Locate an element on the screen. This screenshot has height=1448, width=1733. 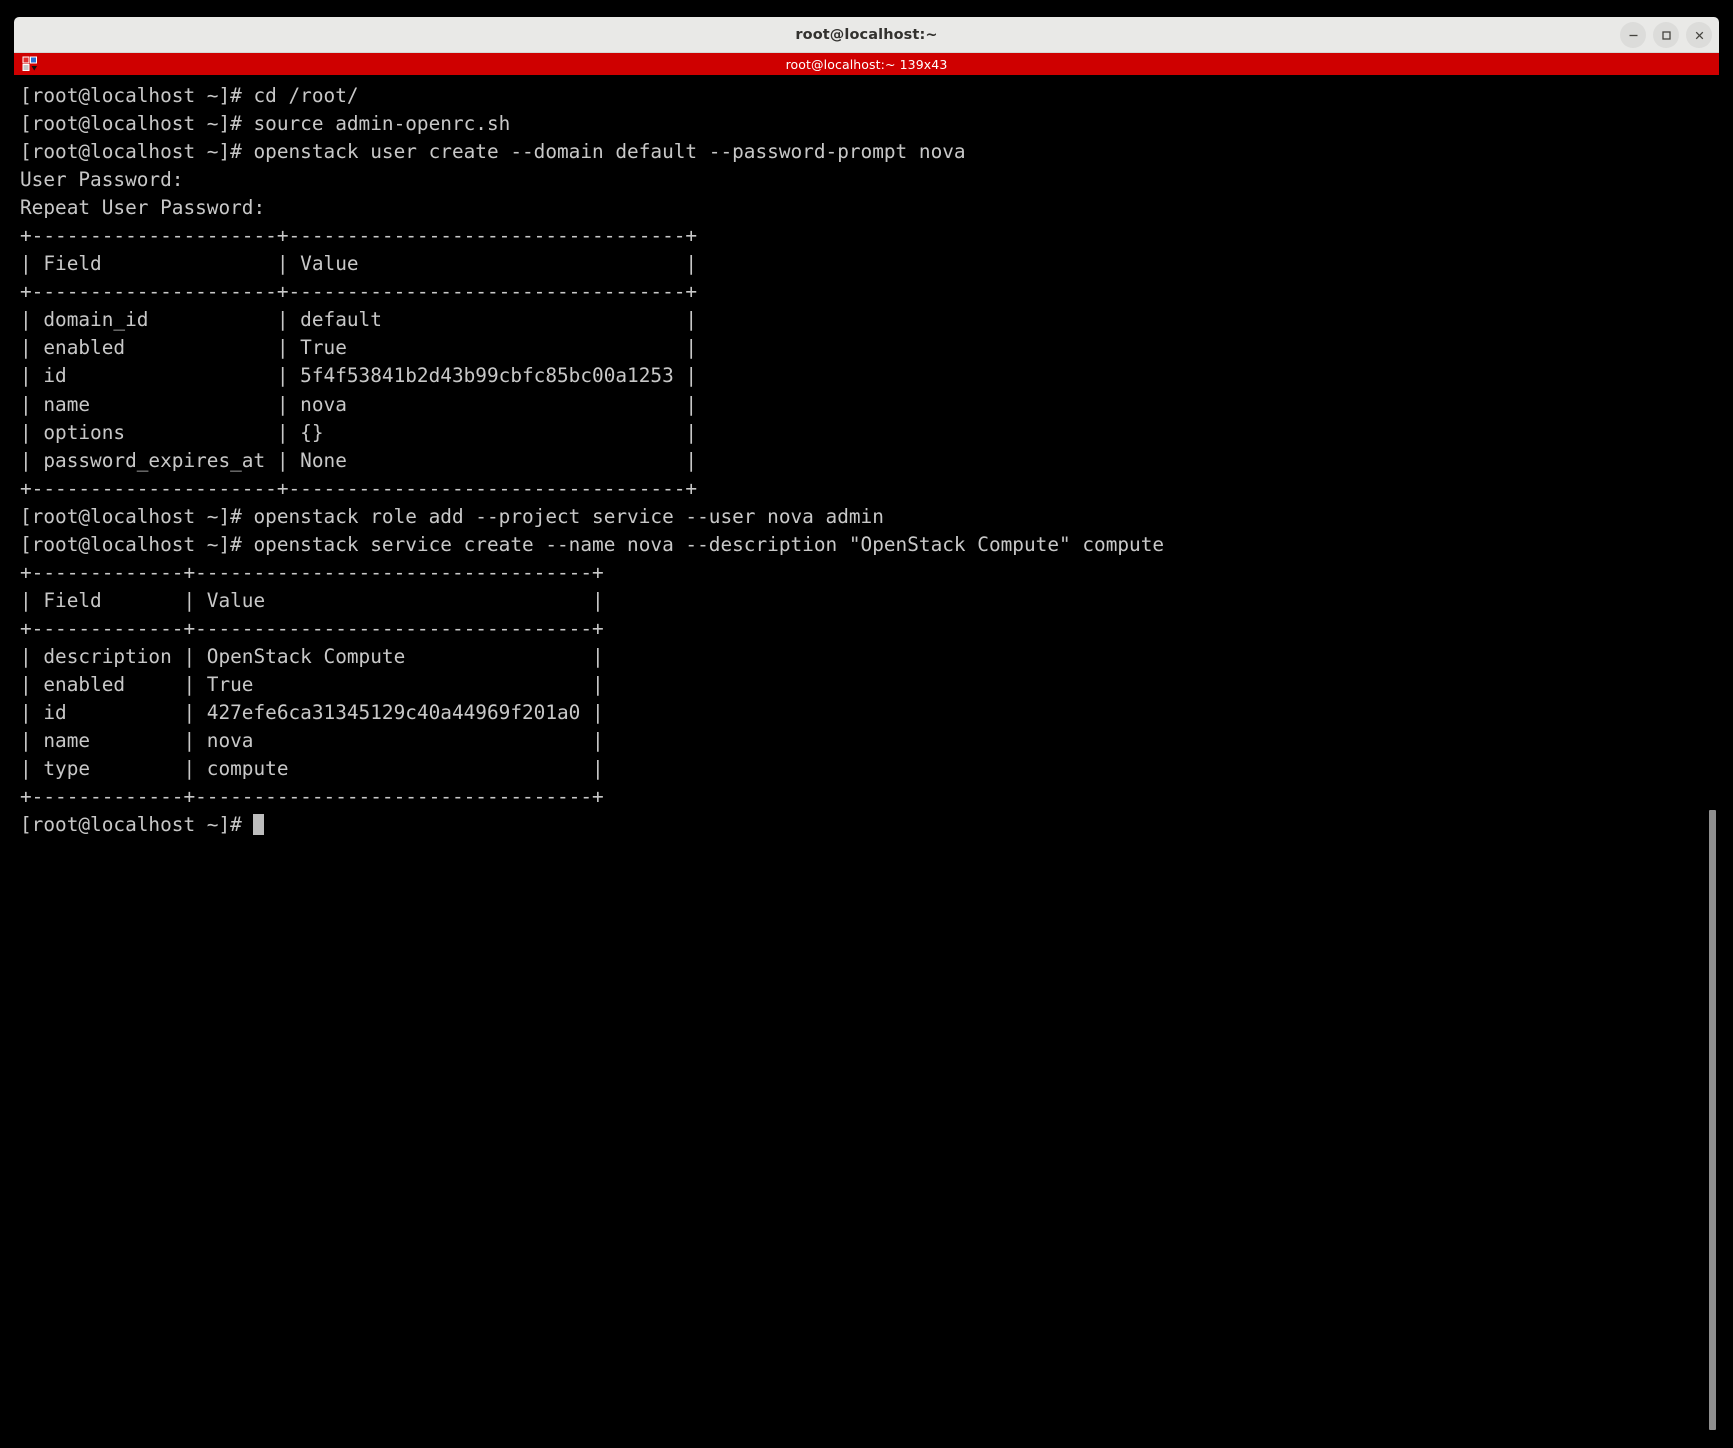
window-title: root@localhost:~ is located at coordinates (866, 34).